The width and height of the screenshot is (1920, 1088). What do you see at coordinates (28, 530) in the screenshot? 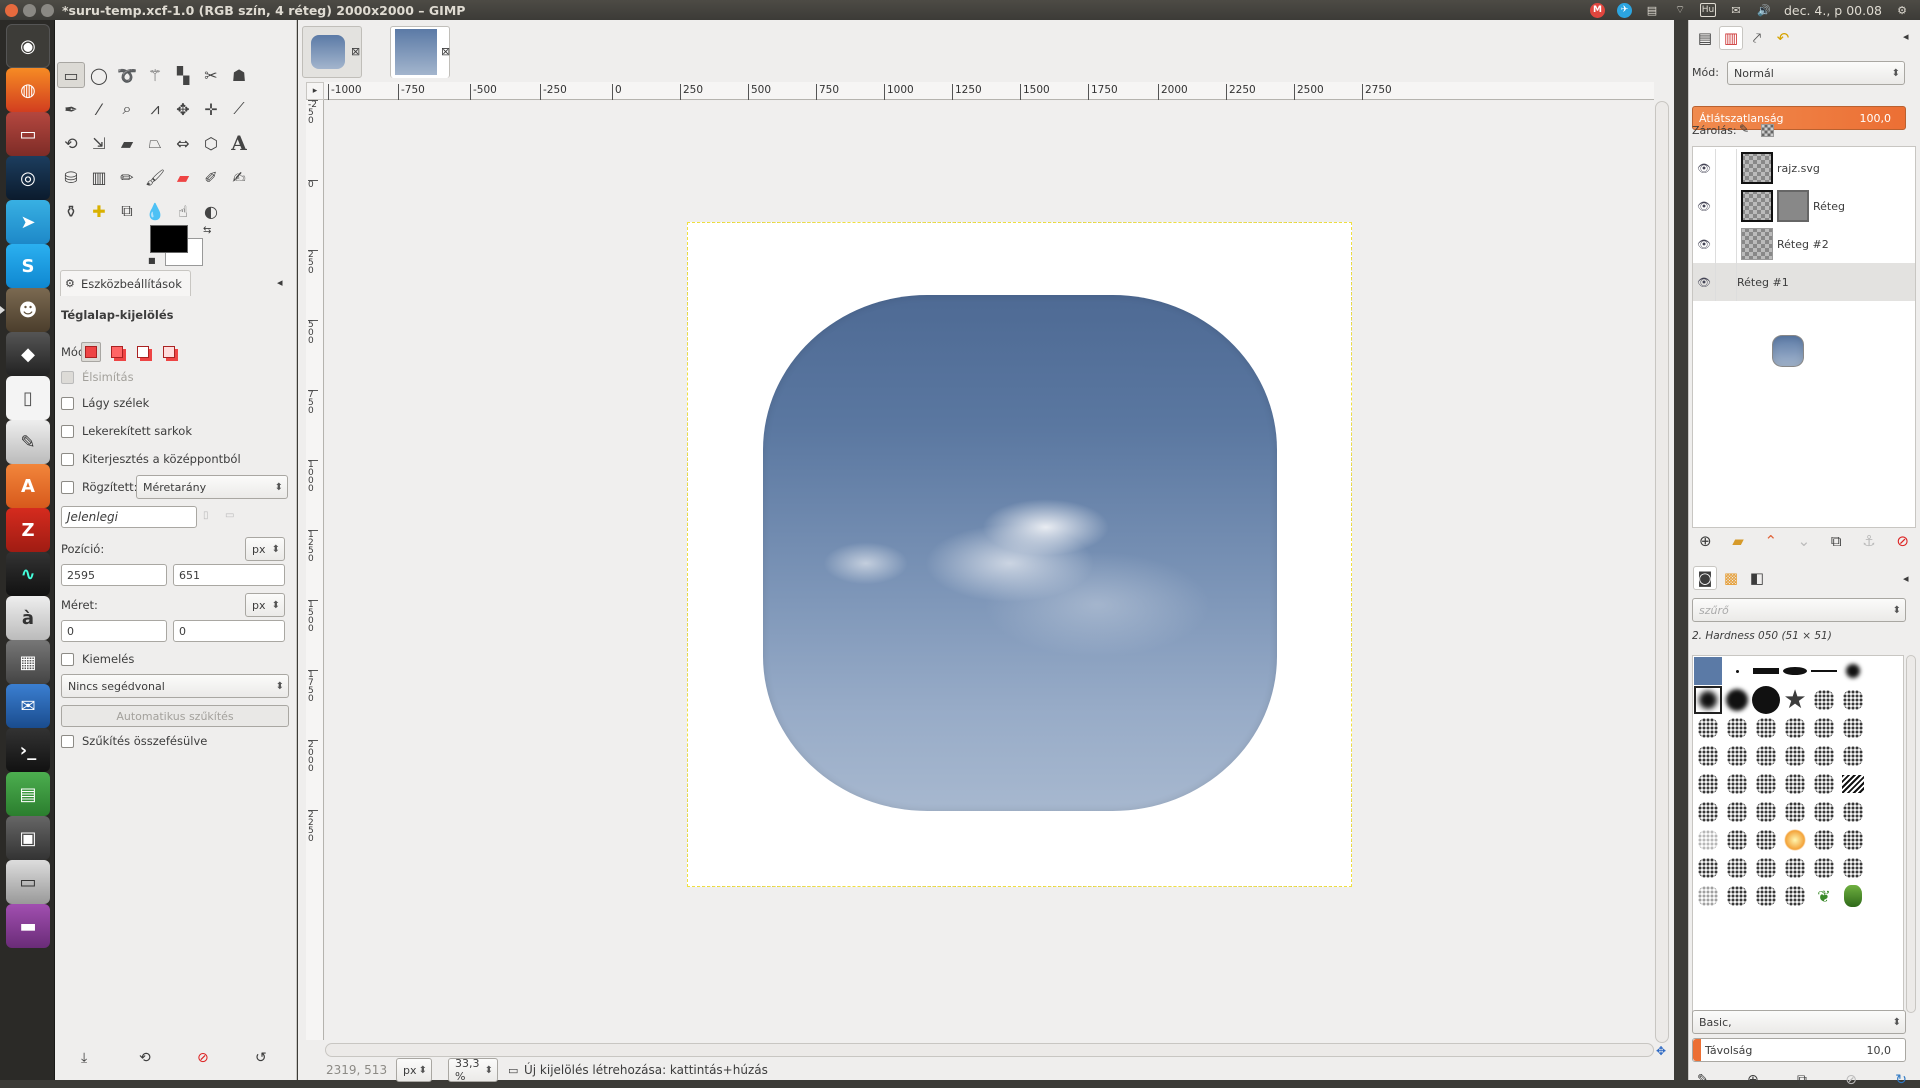
I see `filezilla-launcher-icon: Z` at bounding box center [28, 530].